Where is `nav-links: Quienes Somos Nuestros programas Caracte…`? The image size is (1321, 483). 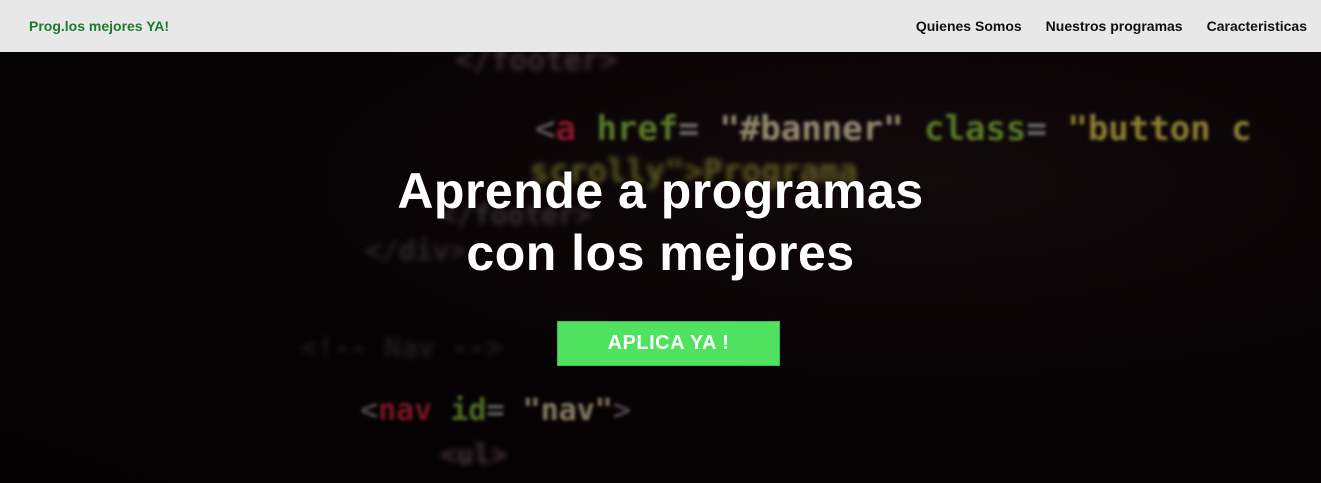 nav-links: Quienes Somos Nuestros programas Caracte… is located at coordinates (1111, 26).